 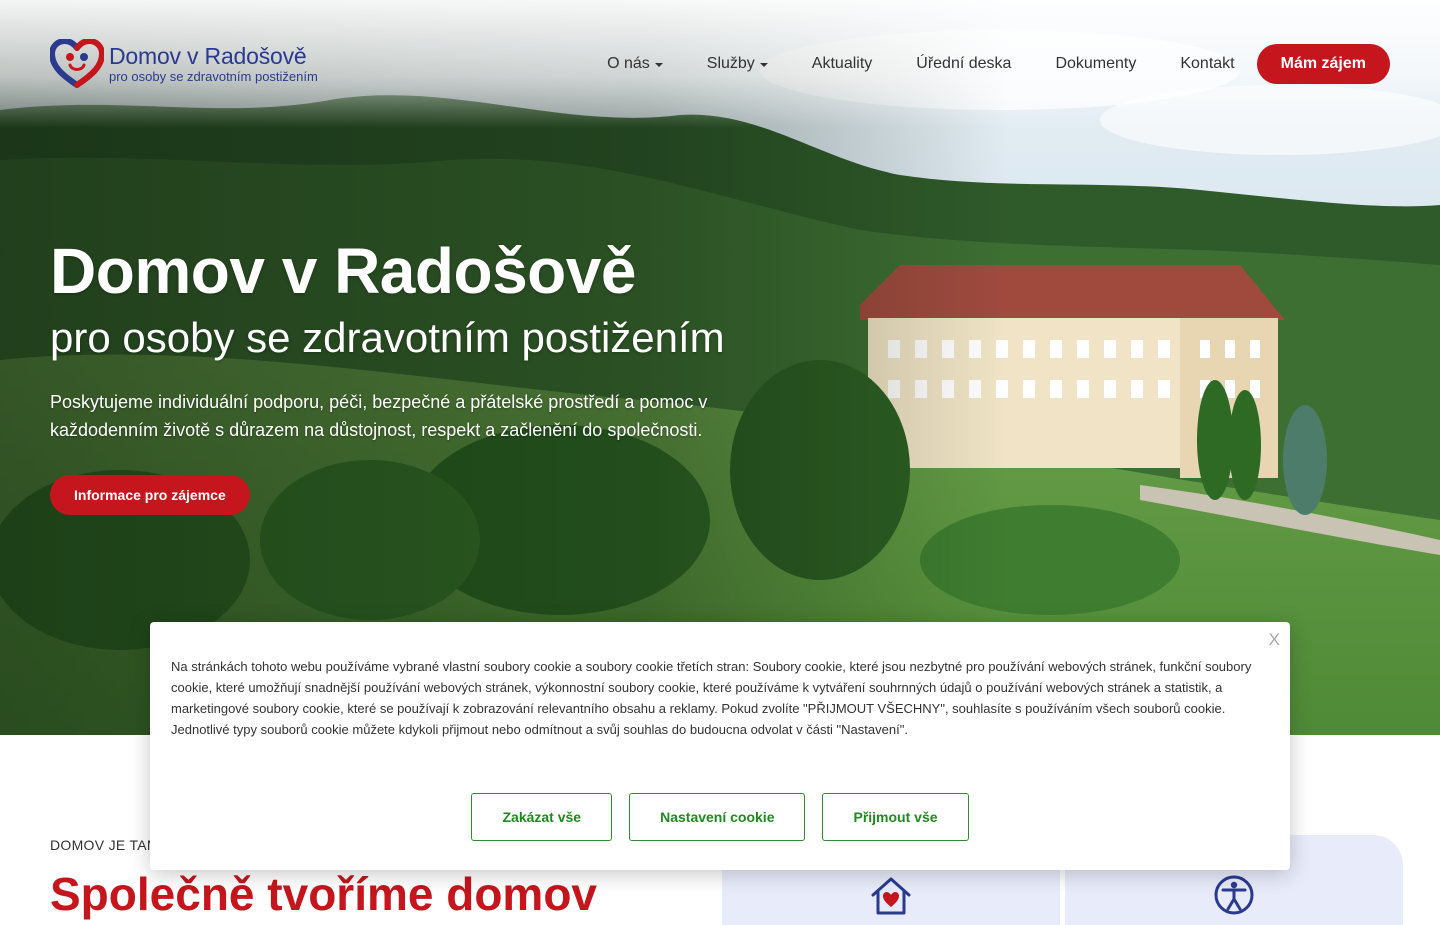 I want to click on nav-item-label: Aktuality, so click(x=842, y=63).